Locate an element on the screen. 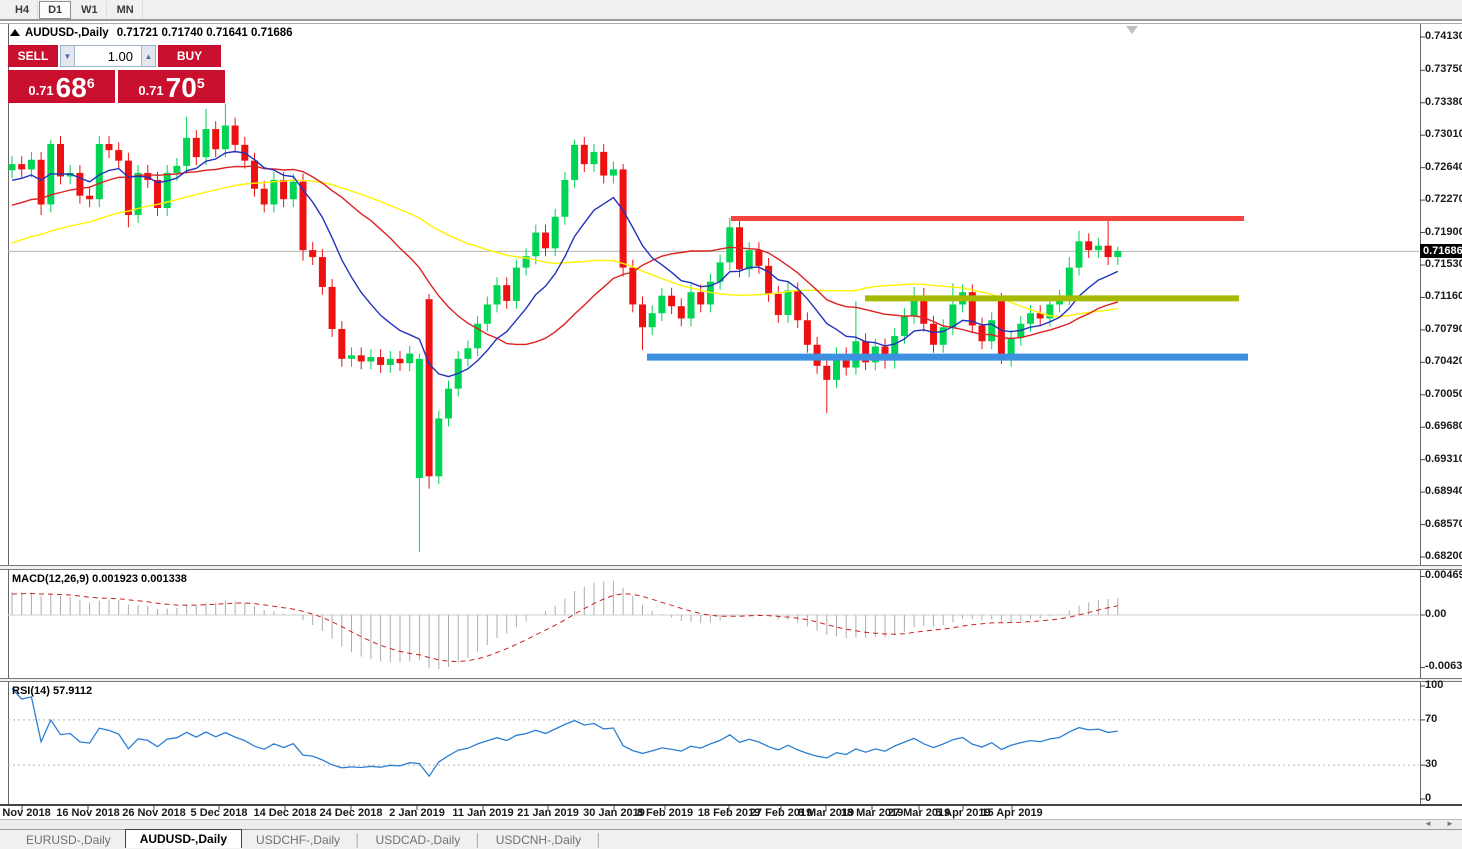 The width and height of the screenshot is (1462, 849). price-axis-label: 0.70790 is located at coordinates (1443, 328).